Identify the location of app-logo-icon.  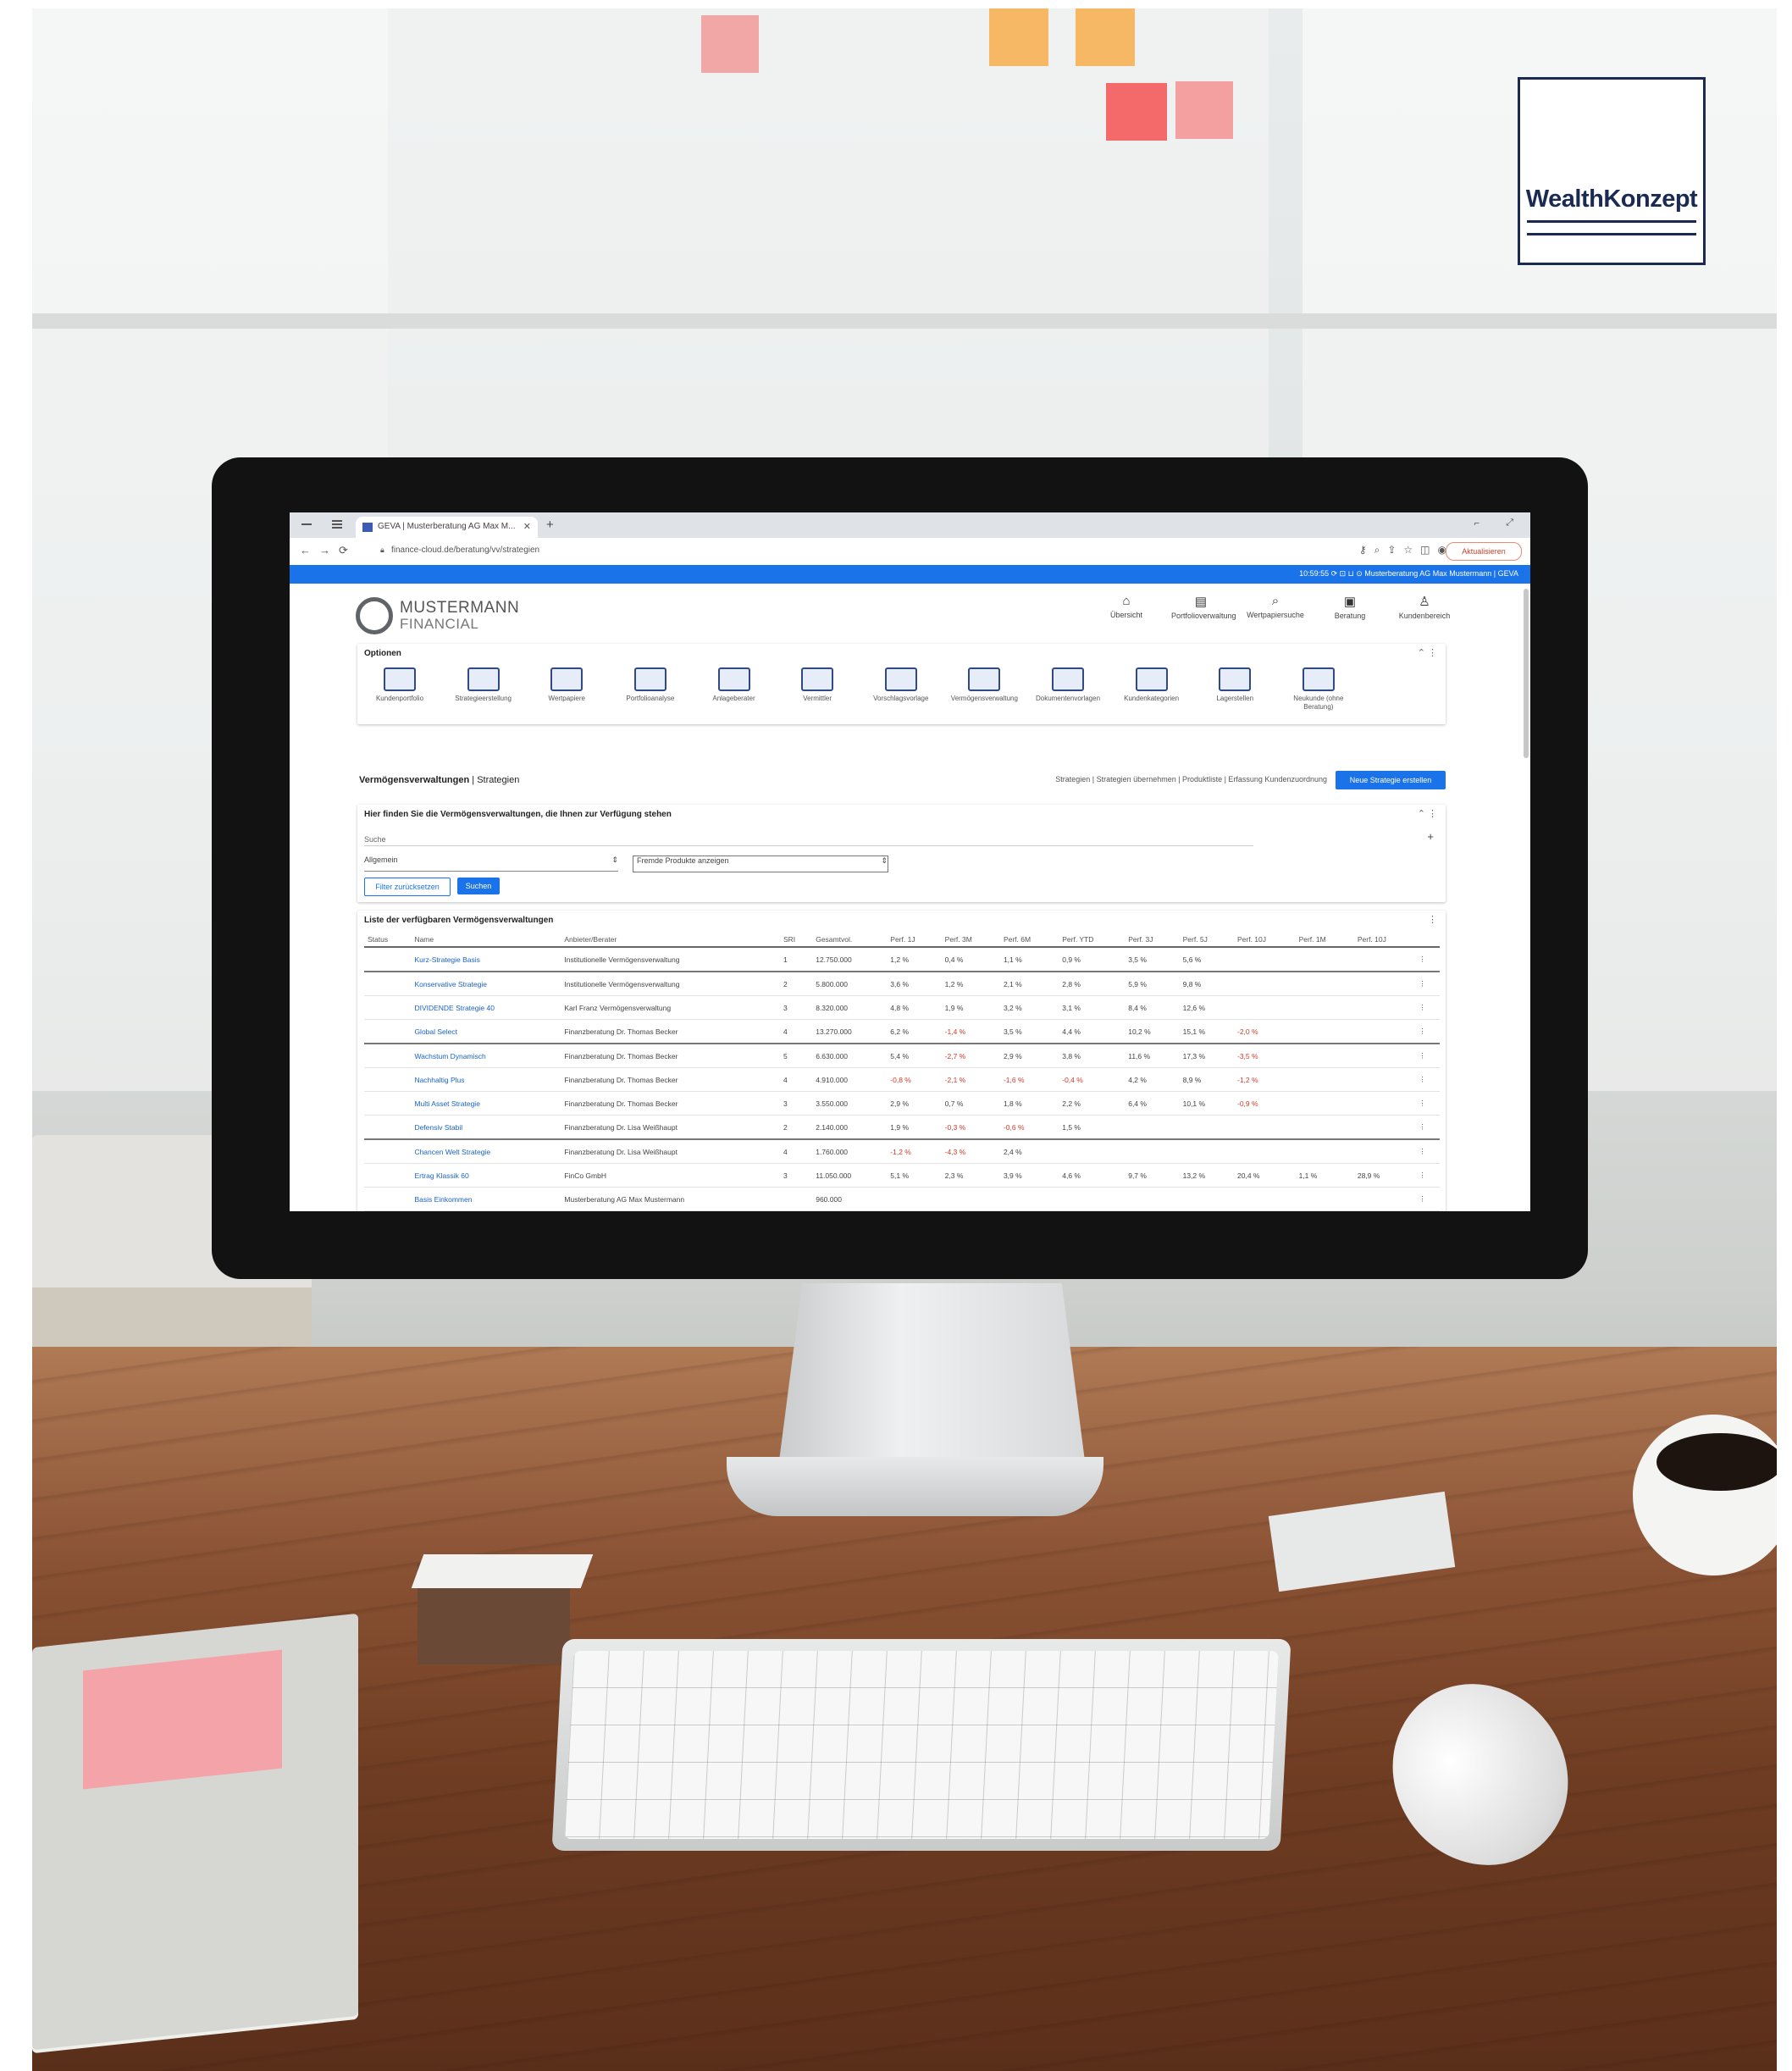
(374, 615).